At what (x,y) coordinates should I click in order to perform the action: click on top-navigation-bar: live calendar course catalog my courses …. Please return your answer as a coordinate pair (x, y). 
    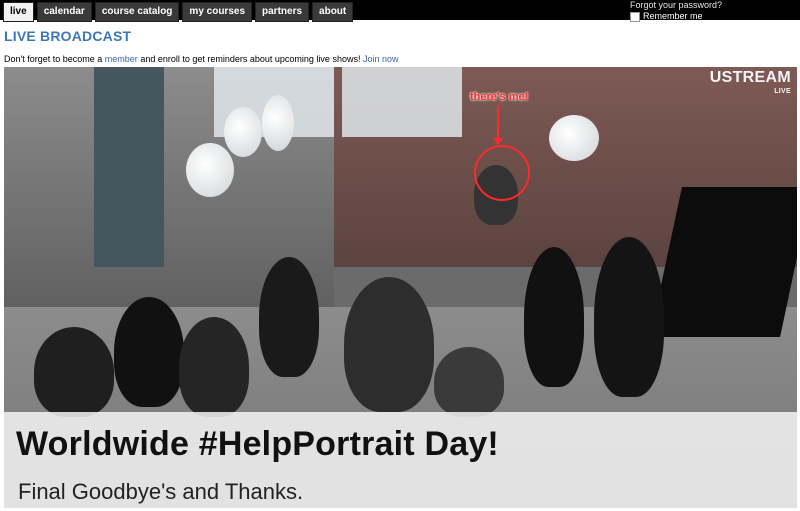
    Looking at the image, I should click on (400, 11).